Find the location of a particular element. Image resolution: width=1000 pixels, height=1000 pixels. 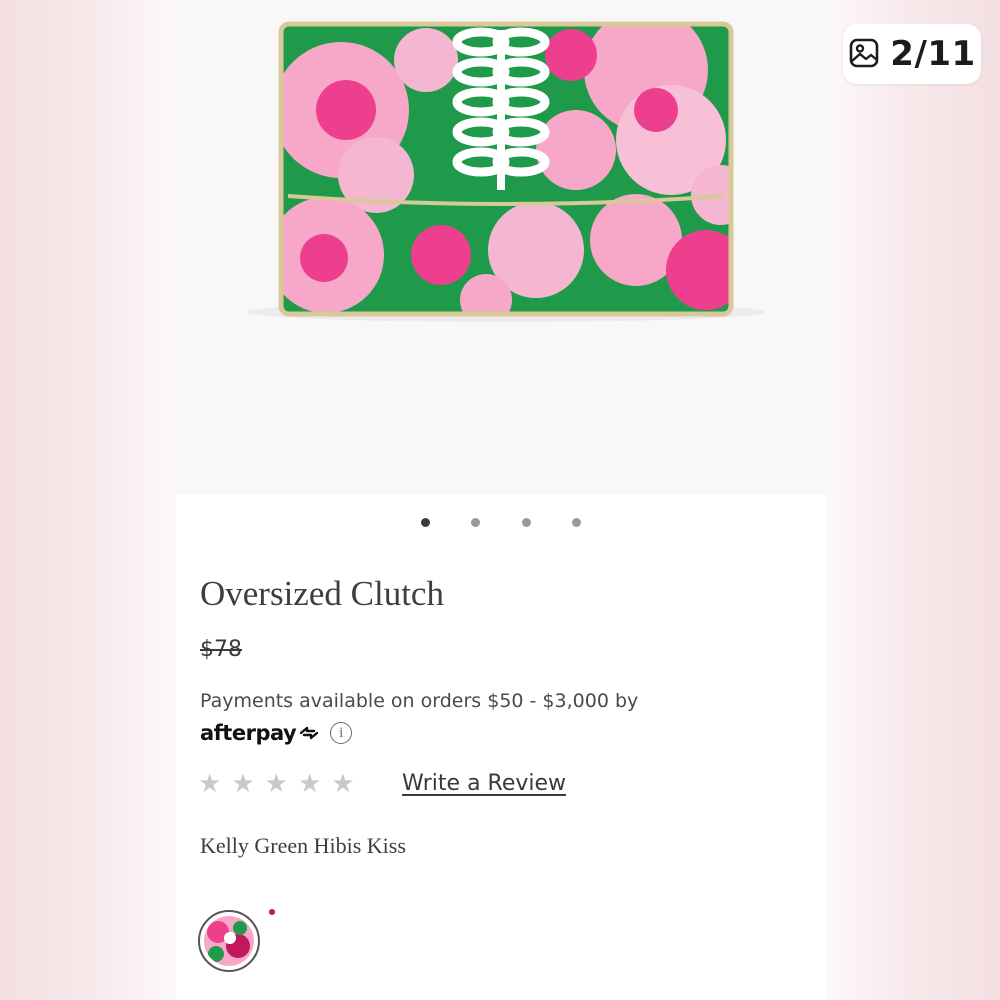

image-gallery-icon is located at coordinates (864, 53).